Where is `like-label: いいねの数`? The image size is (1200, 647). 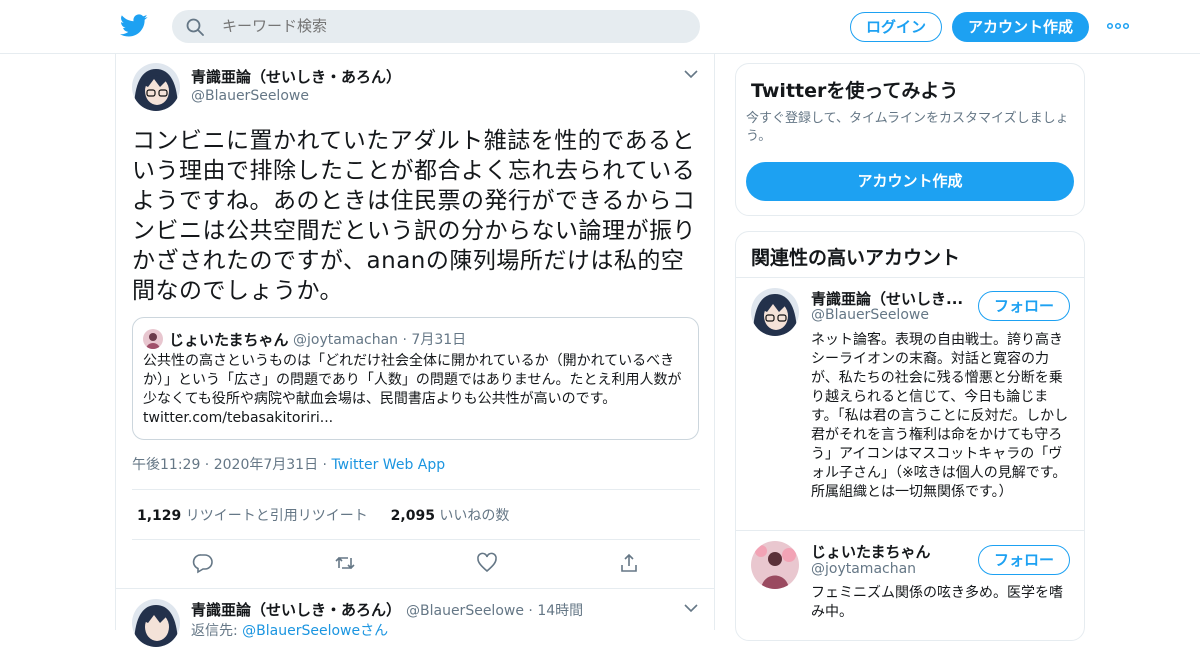 like-label: いいねの数 is located at coordinates (474, 516).